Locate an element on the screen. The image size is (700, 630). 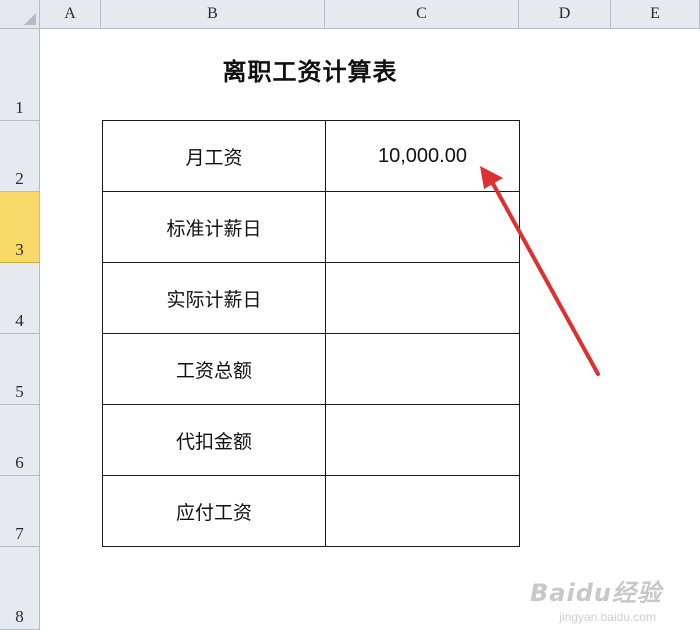
column-header-e: E is located at coordinates (655, 14).